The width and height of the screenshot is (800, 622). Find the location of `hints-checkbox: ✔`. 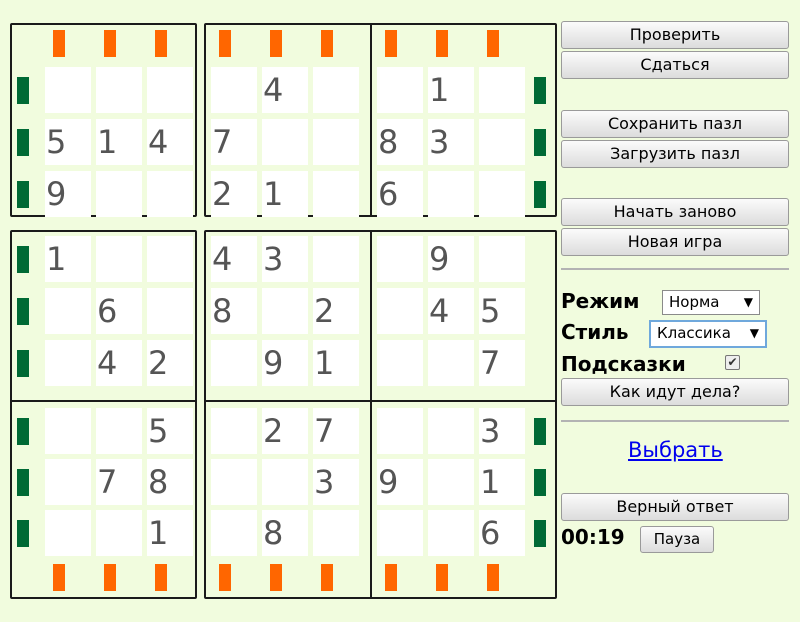

hints-checkbox: ✔ is located at coordinates (732, 362).